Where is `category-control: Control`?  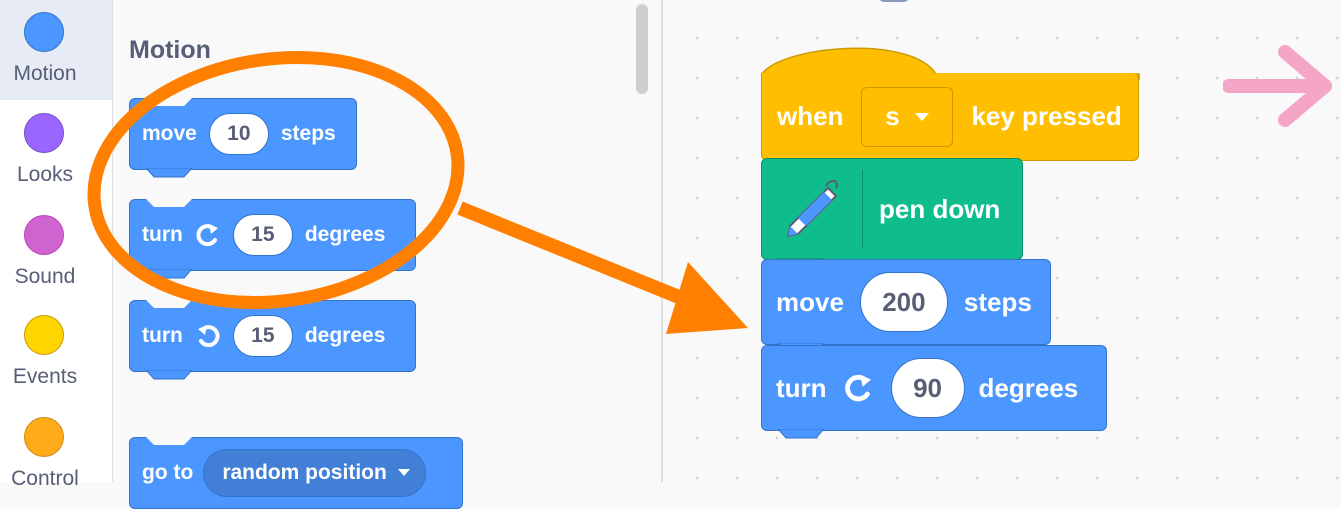 category-control: Control is located at coordinates (56, 455).